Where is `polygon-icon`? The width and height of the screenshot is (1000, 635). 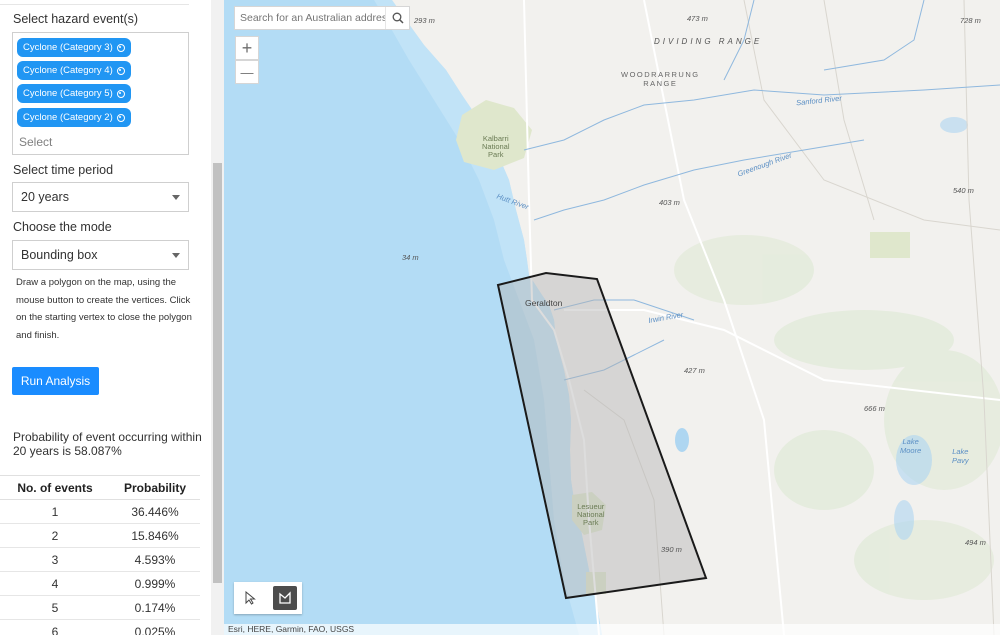
polygon-icon is located at coordinates (285, 597).